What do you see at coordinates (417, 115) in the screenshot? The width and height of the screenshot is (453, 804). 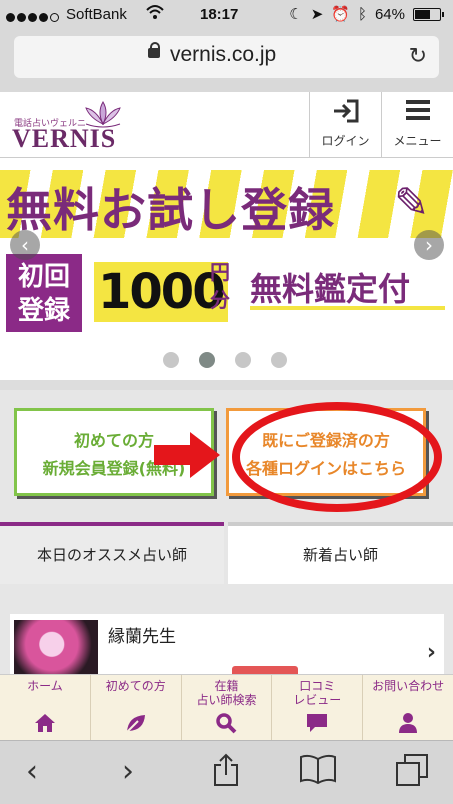 I see `hamburger-icon` at bounding box center [417, 115].